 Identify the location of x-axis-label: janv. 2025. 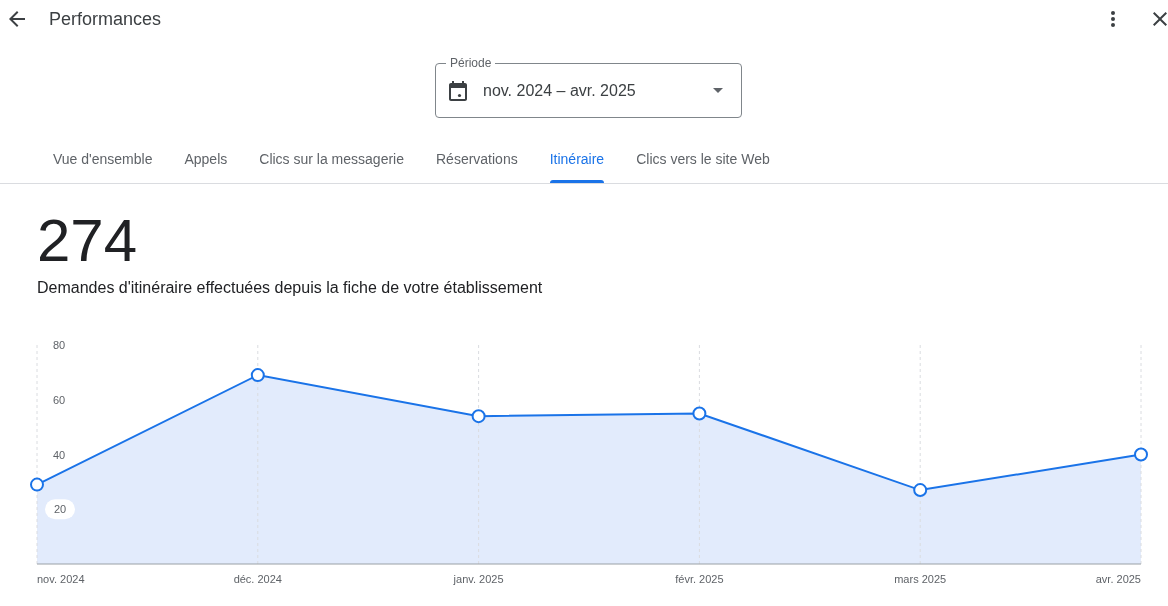
(478, 579).